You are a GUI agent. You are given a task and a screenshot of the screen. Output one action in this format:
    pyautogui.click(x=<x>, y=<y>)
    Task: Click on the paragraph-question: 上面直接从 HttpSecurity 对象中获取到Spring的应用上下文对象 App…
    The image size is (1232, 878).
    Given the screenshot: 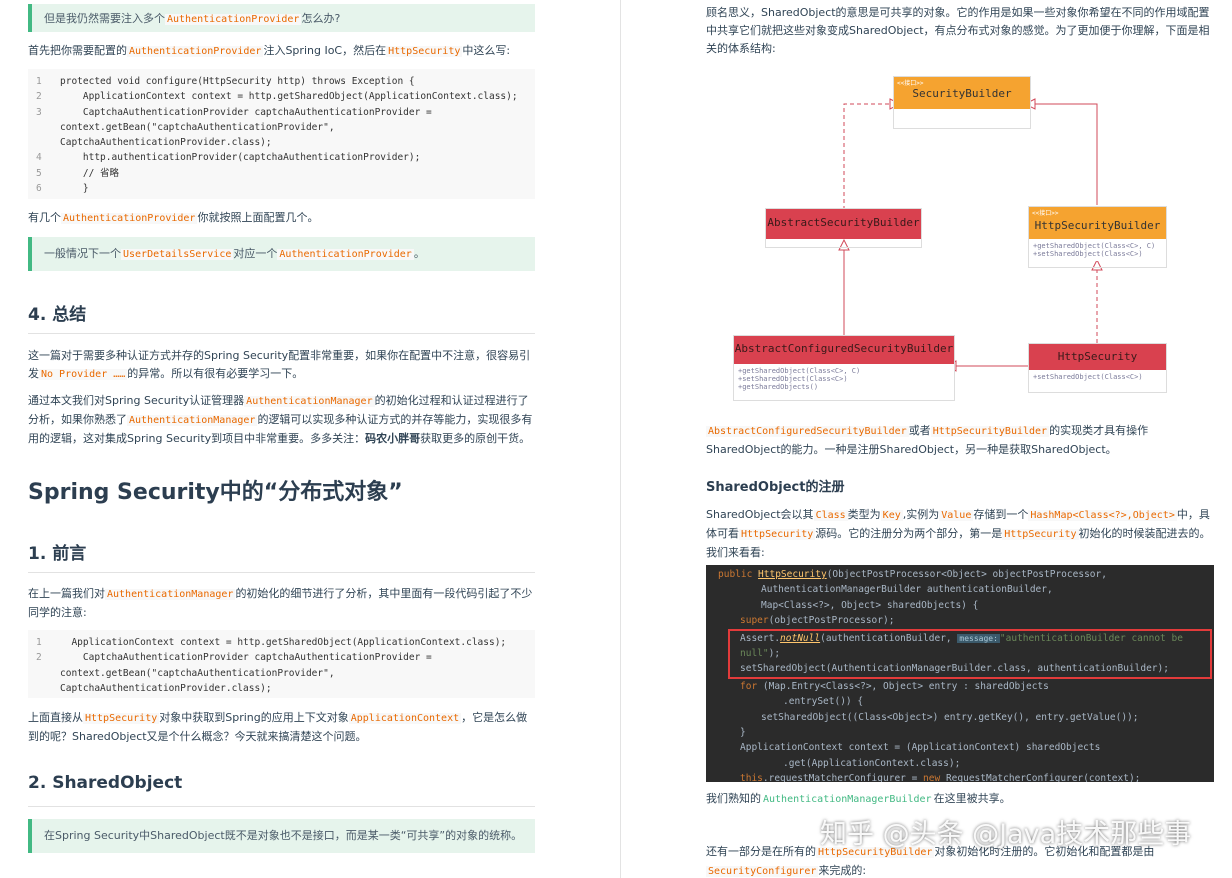 What is the action you would take?
    pyautogui.click(x=280, y=727)
    